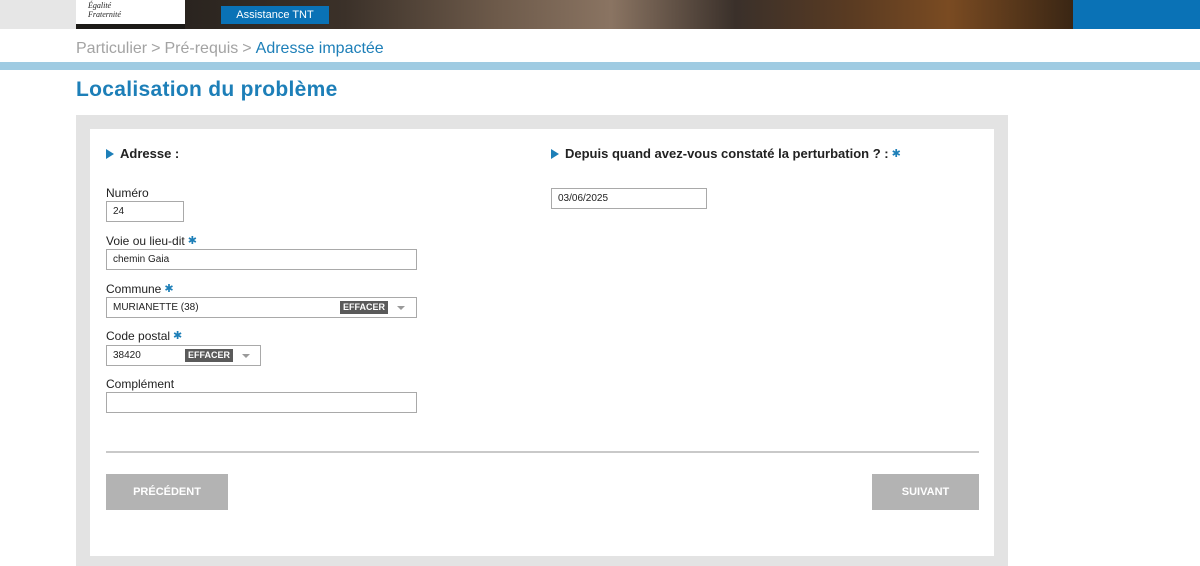 This screenshot has width=1200, height=566. I want to click on banner-right-area, so click(1136, 14).